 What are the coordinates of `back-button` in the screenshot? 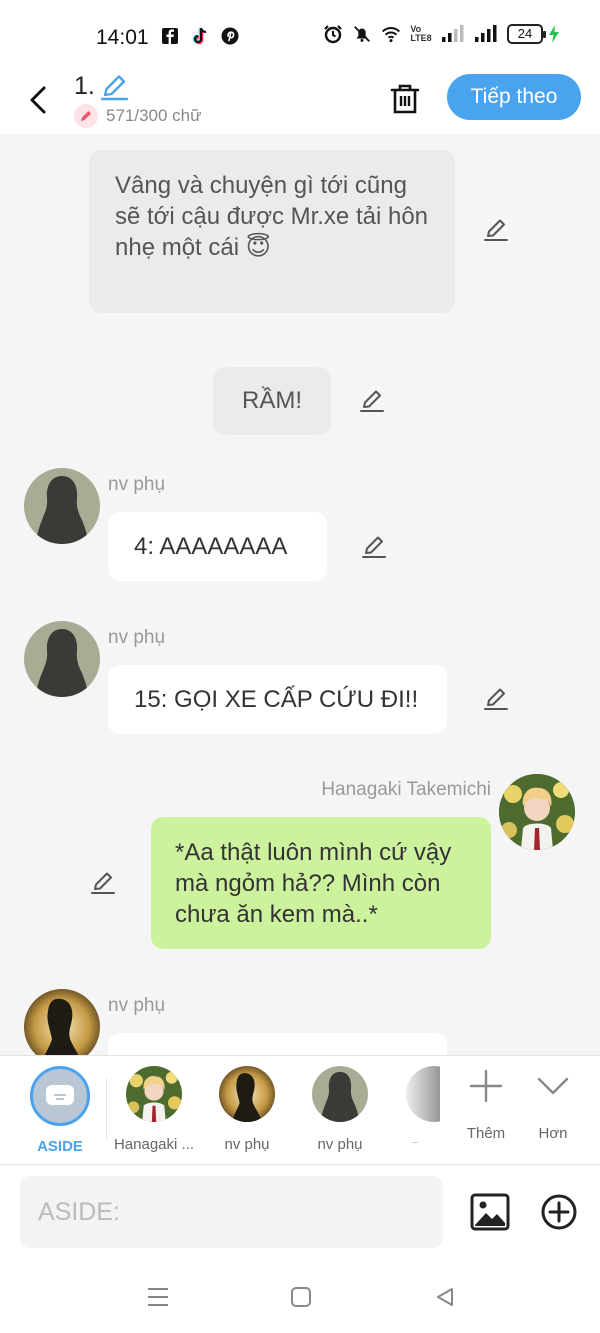 It's located at (38, 100).